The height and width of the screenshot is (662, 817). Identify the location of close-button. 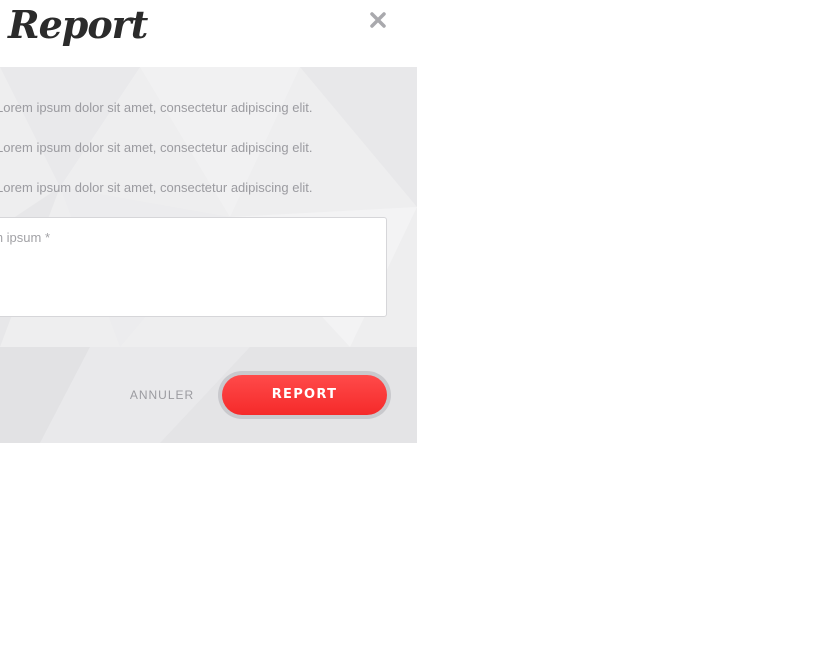
(378, 21).